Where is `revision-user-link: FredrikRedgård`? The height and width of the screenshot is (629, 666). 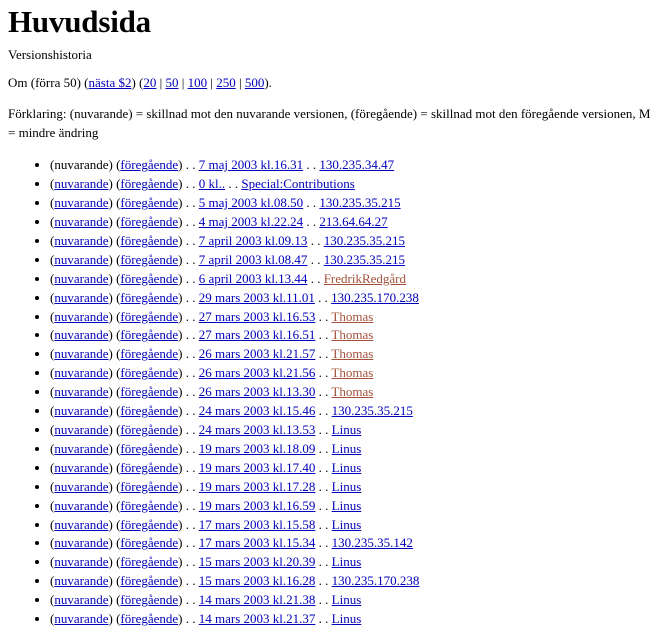
revision-user-link: FredrikRedgård is located at coordinates (365, 278).